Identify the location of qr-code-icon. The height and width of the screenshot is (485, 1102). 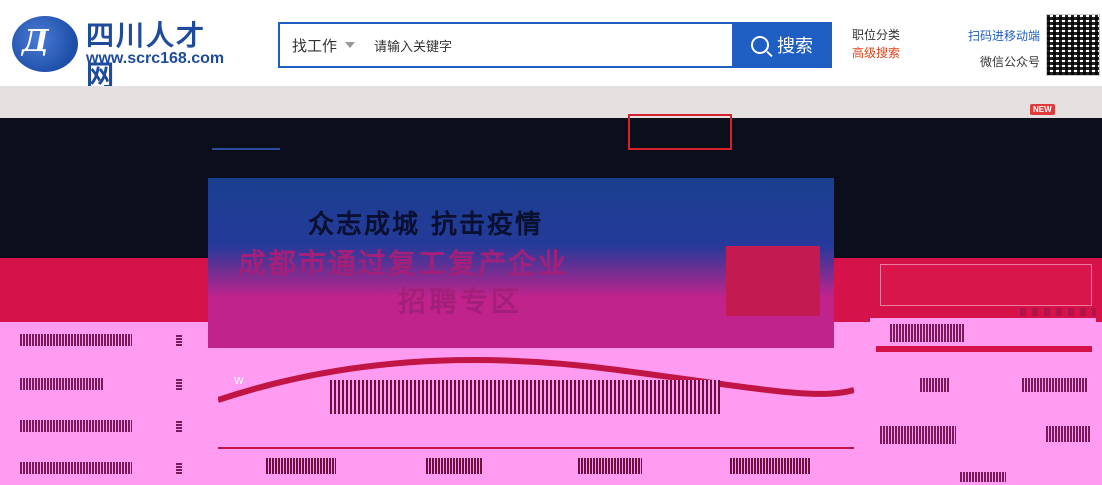
(1073, 45).